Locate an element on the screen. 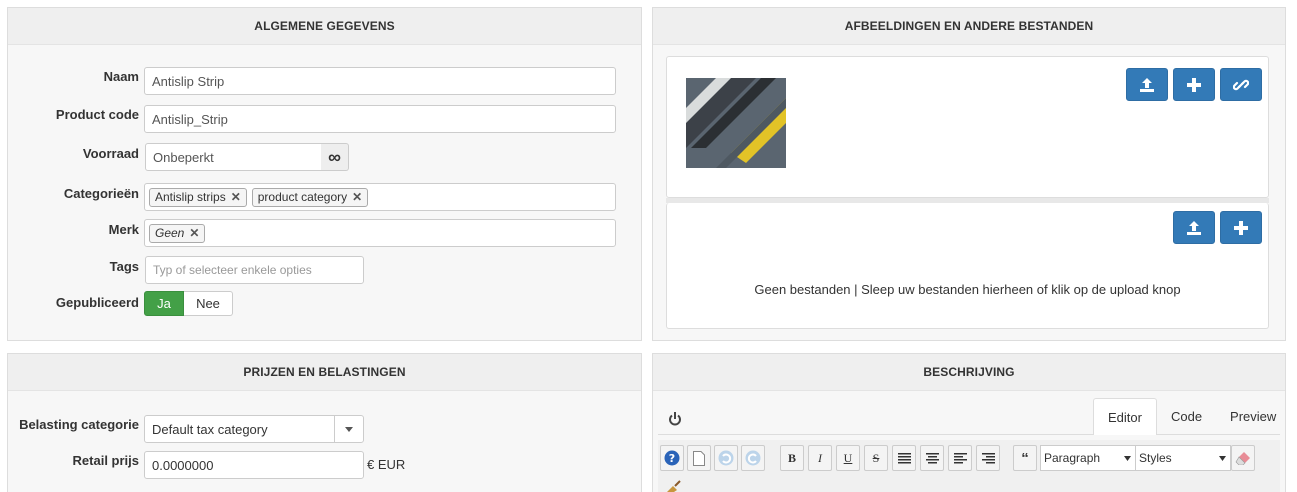 The width and height of the screenshot is (1297, 492). justify-button is located at coordinates (904, 458).